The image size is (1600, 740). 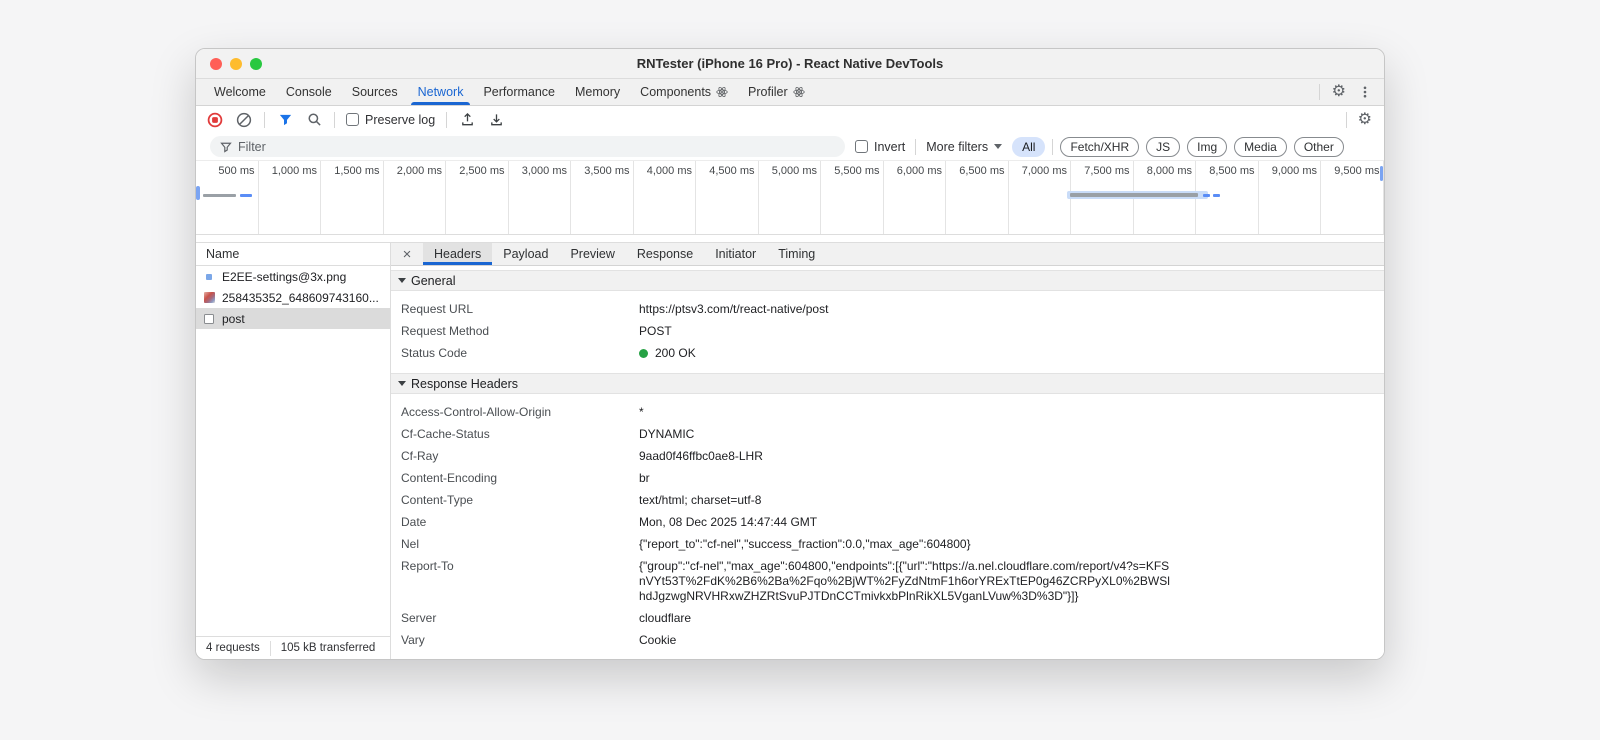 I want to click on filter-funnel-small-icon, so click(x=226, y=147).